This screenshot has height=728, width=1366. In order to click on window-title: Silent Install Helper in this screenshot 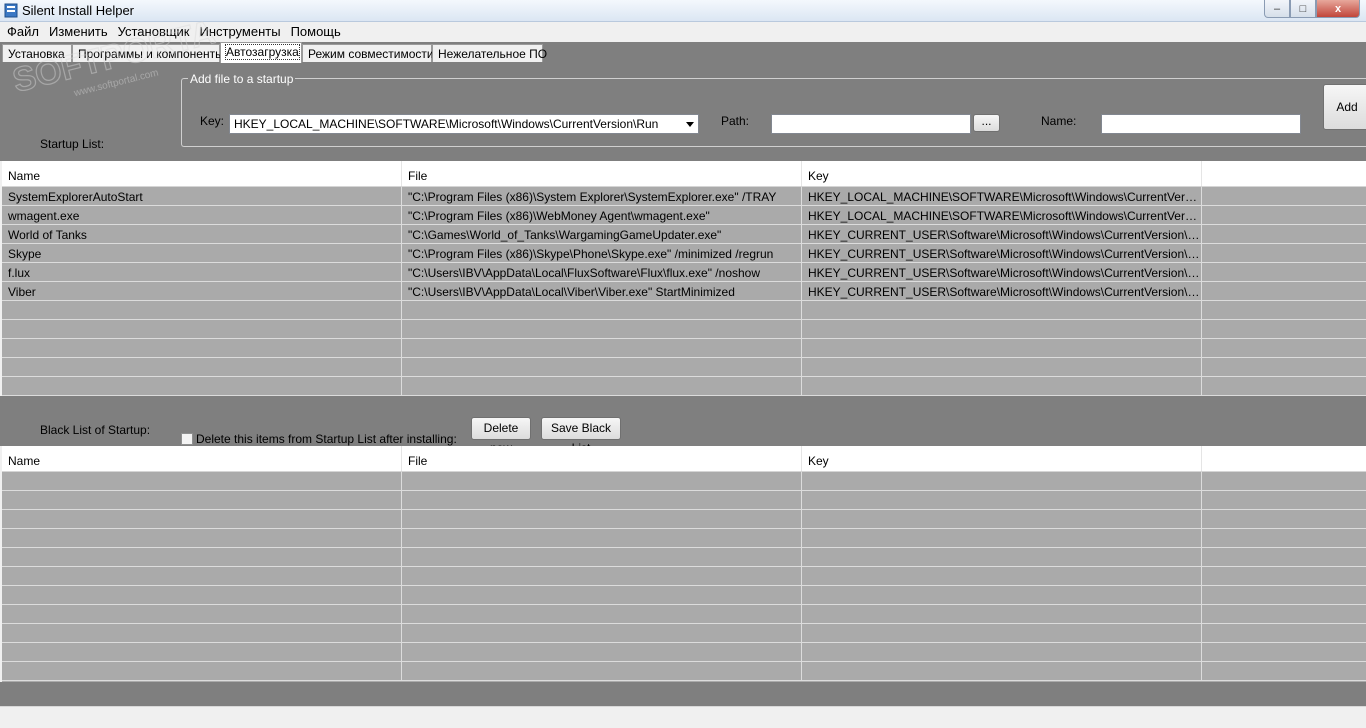, I will do `click(78, 10)`.